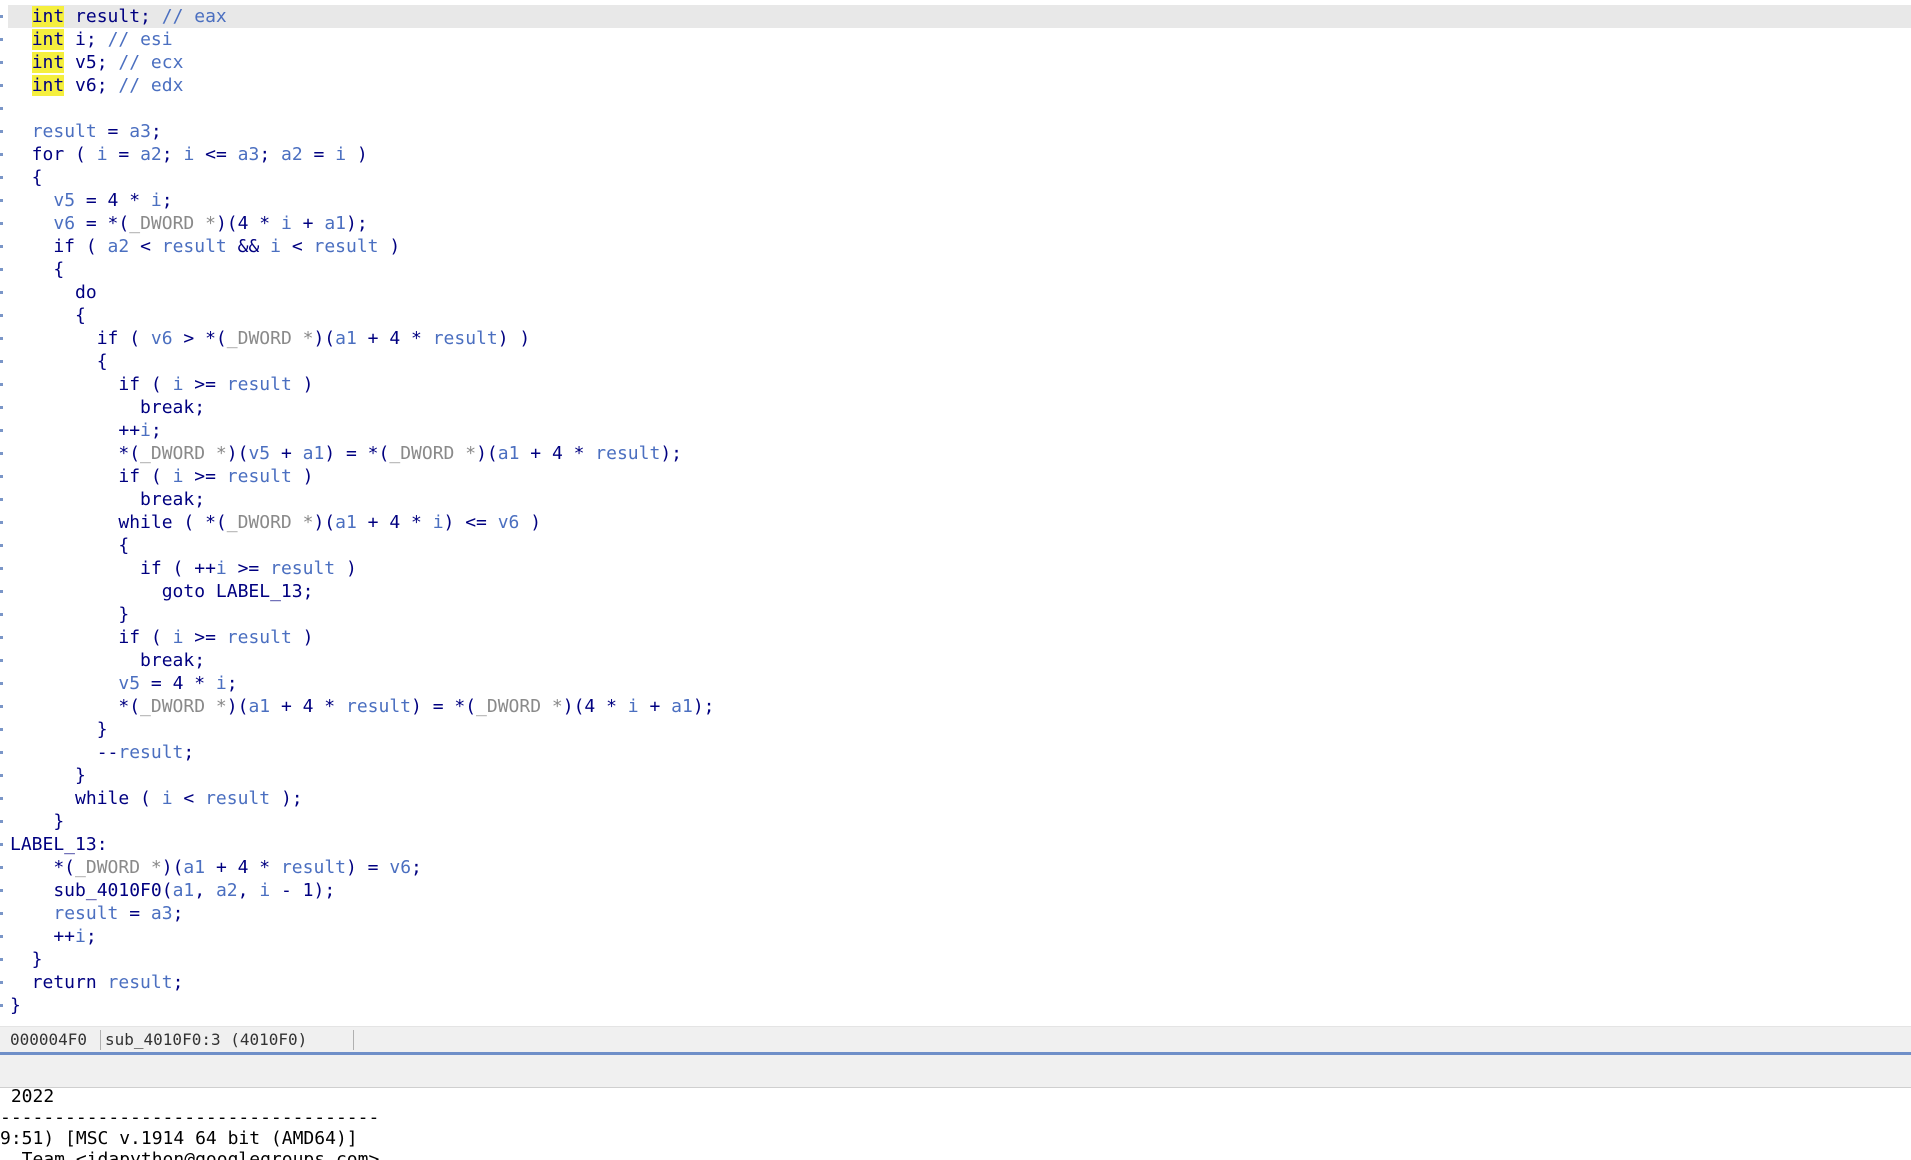  Describe the element at coordinates (172, 890) in the screenshot. I see `code-line: sub_4010F0(a1, a2, i - 1);` at that location.